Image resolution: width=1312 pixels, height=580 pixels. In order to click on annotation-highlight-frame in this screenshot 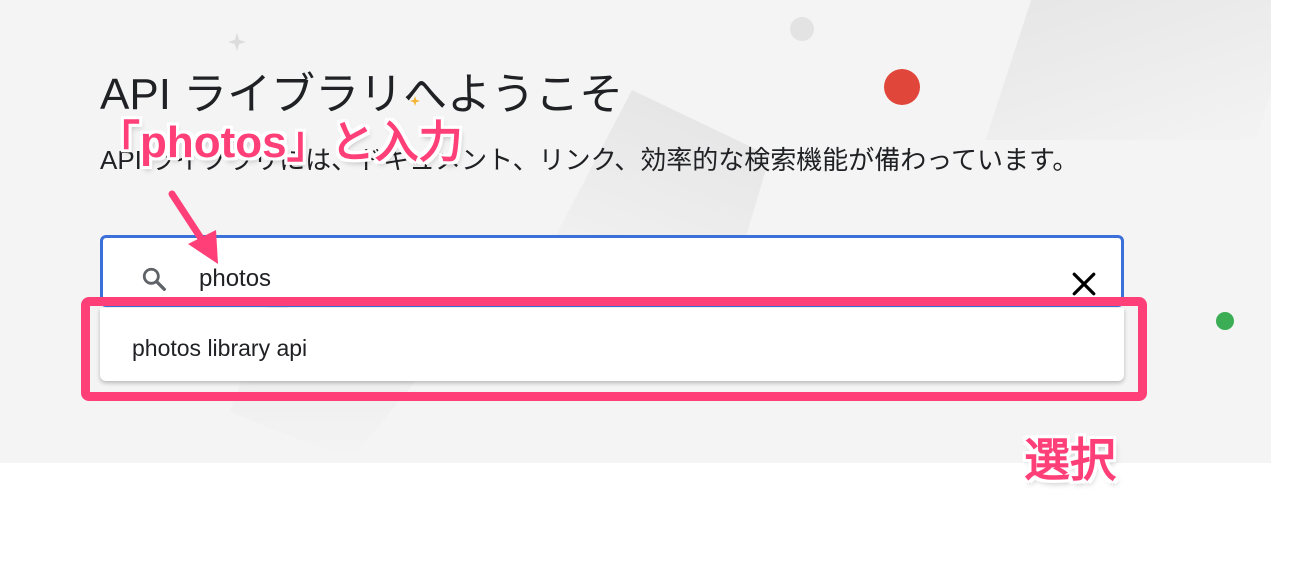, I will do `click(614, 349)`.